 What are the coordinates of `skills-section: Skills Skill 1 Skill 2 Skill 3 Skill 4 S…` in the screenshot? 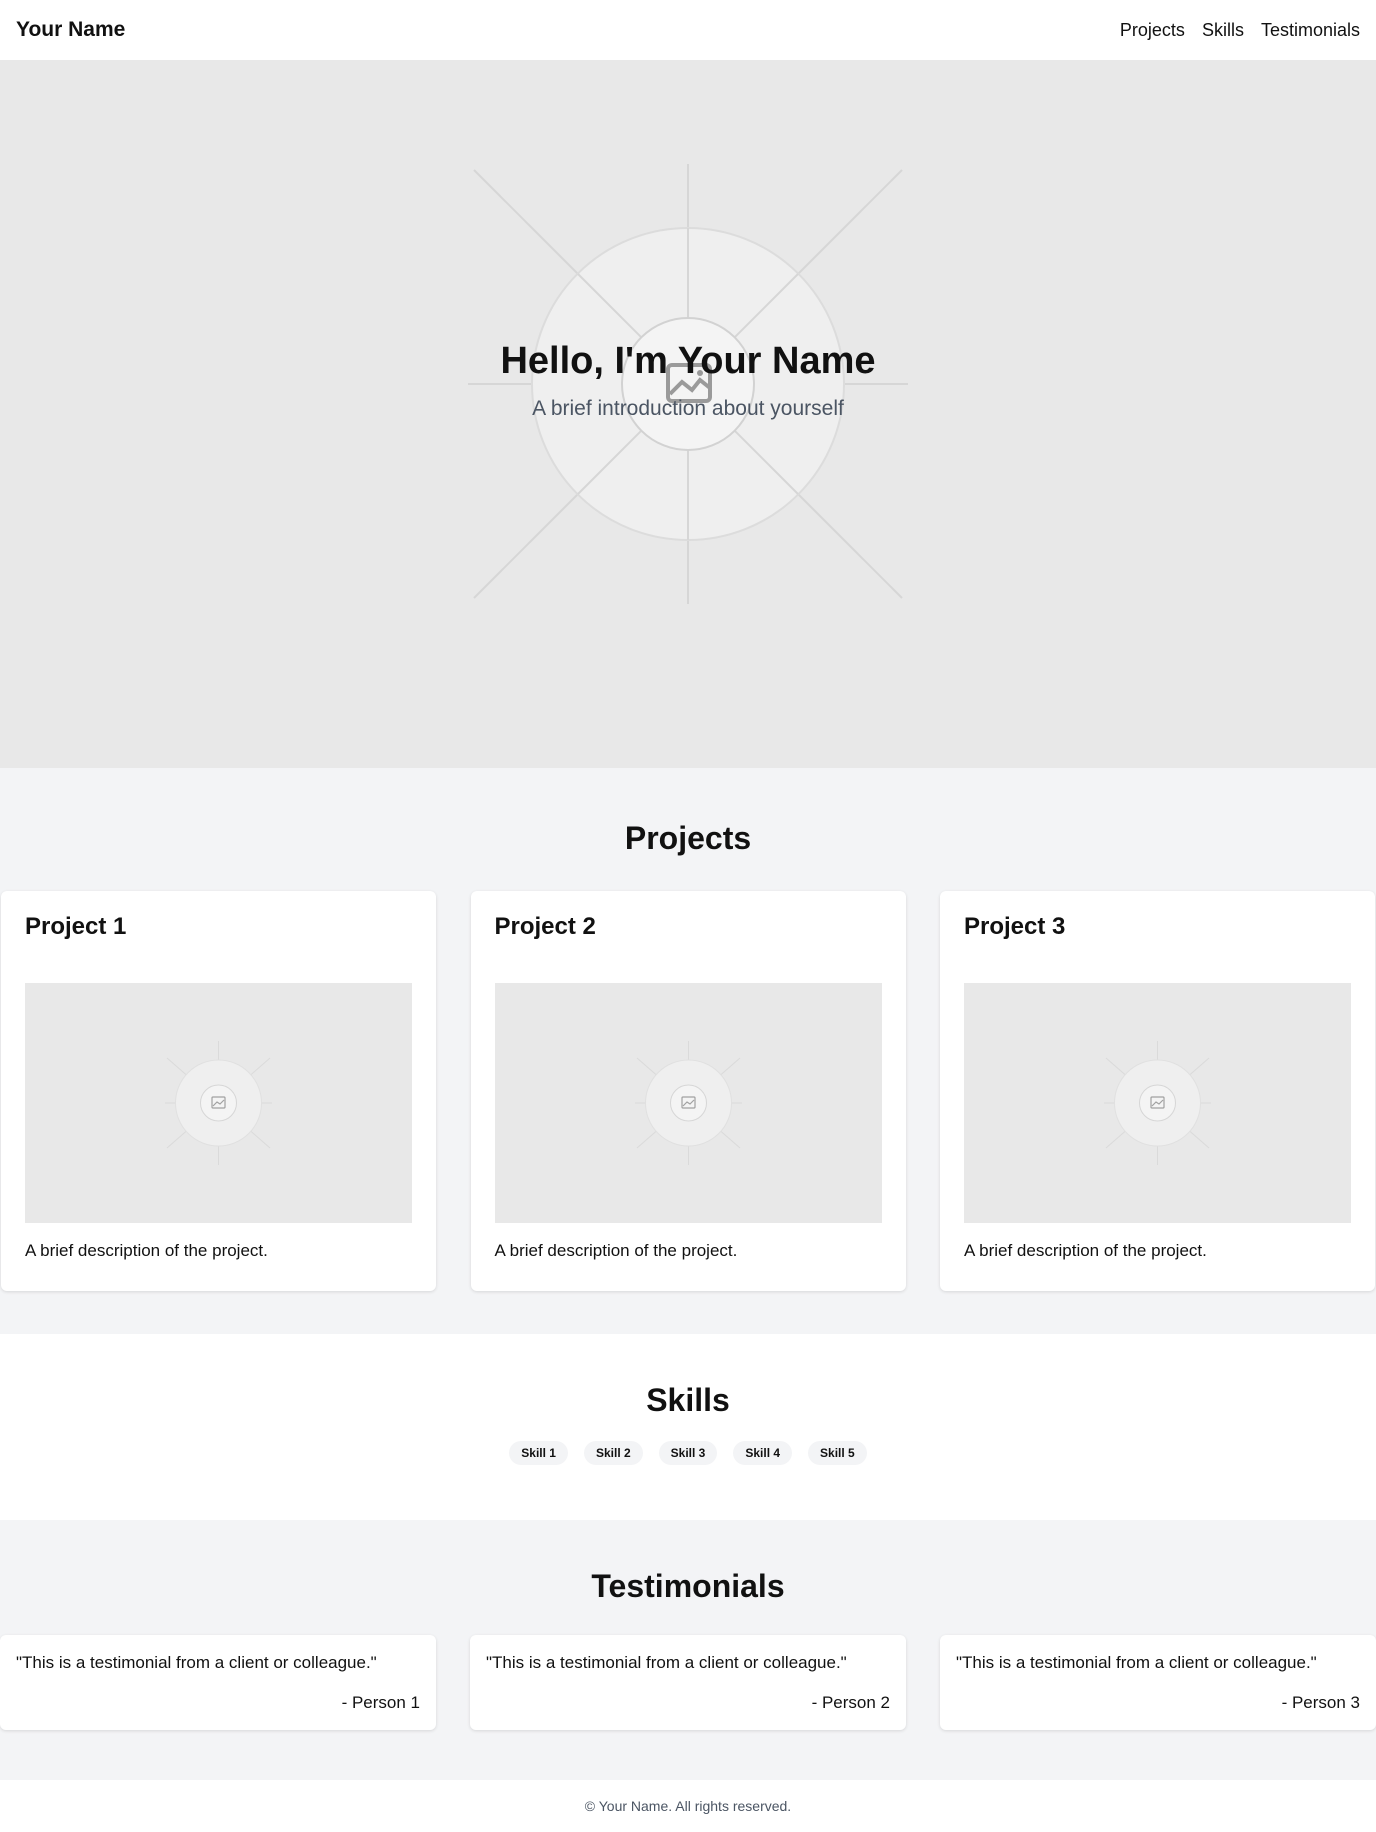 It's located at (688, 1427).